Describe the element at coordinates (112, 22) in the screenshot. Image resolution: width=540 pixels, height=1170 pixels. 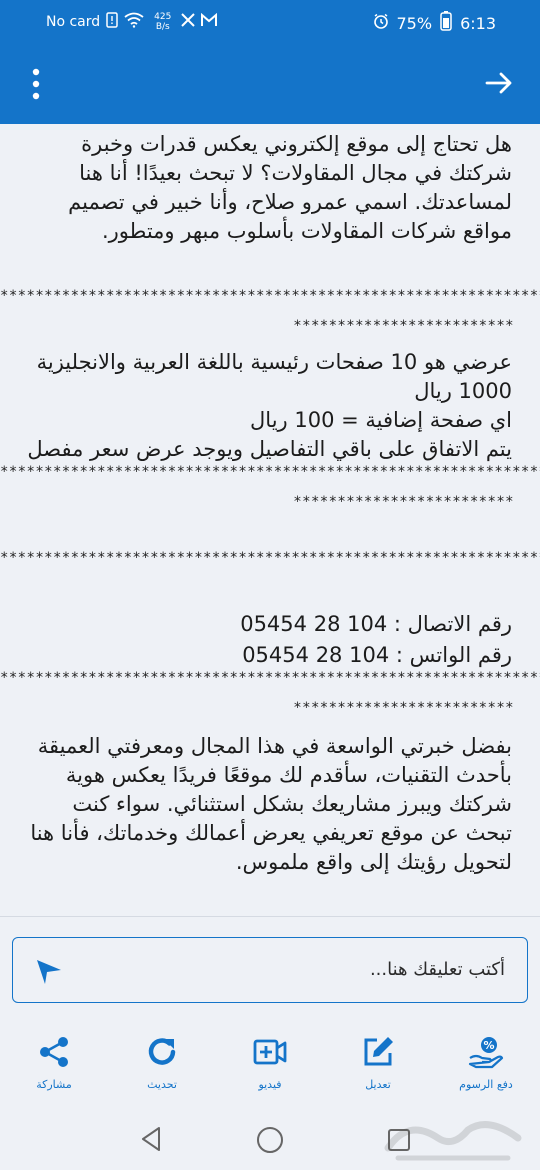
I see `sim-alert-icon` at that location.